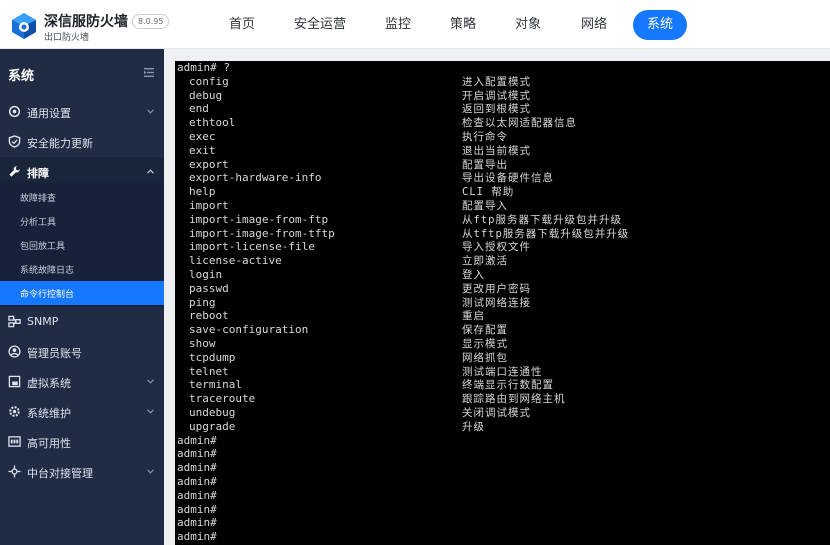  I want to click on terminal-command-name: terminal, so click(215, 385).